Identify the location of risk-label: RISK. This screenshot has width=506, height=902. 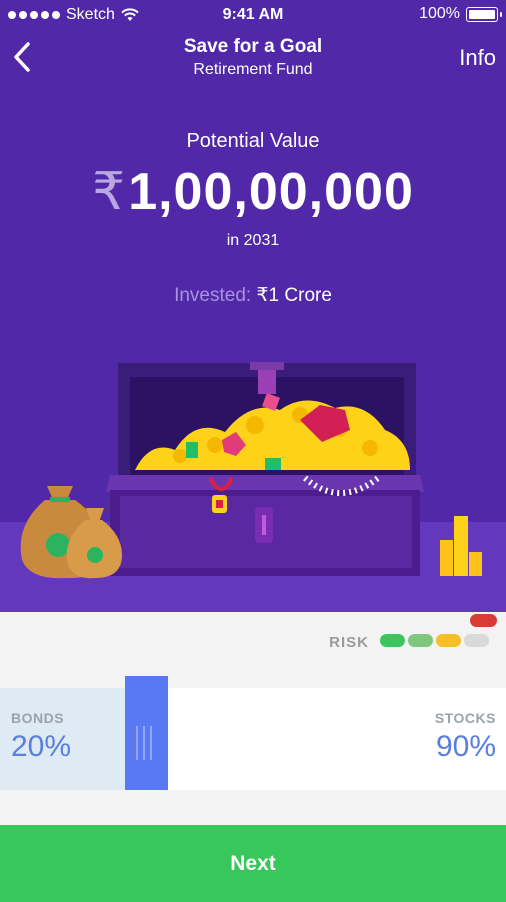
(349, 642).